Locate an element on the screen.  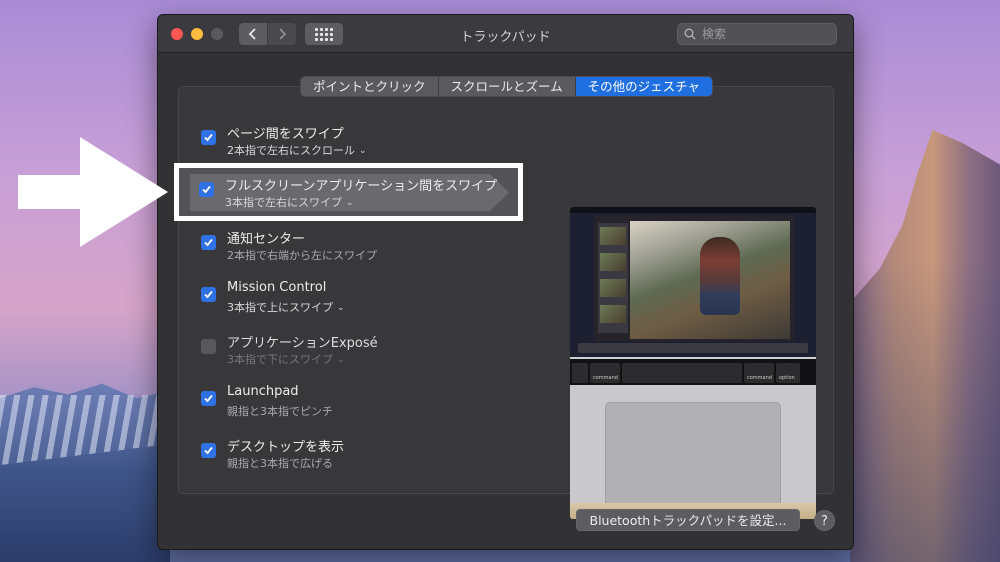
preview-keyboard: command command option is located at coordinates (693, 372).